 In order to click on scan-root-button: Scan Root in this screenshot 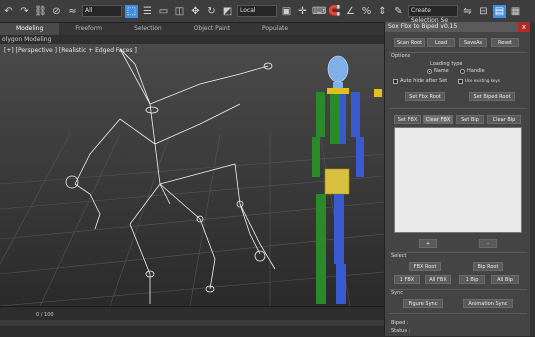, I will do `click(409, 42)`.